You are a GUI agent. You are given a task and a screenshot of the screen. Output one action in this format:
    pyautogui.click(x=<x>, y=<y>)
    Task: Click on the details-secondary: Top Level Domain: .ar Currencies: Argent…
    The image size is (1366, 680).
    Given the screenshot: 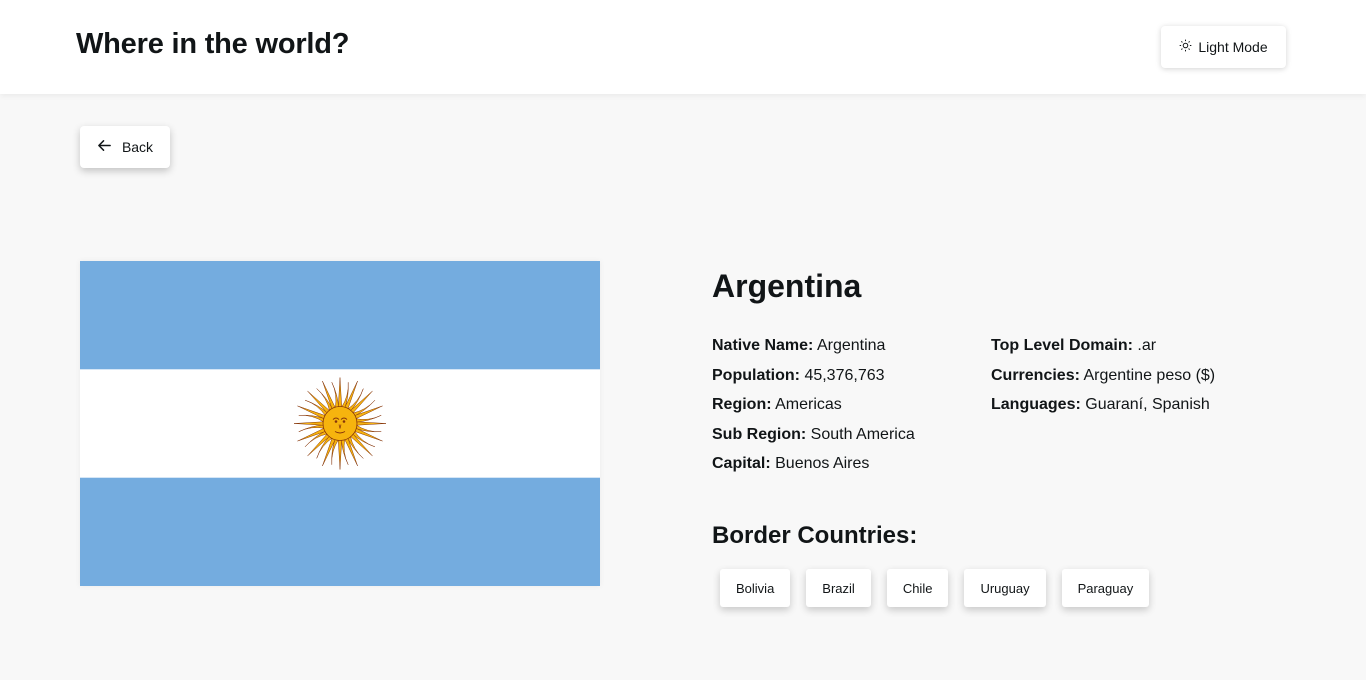 What is the action you would take?
    pyautogui.click(x=1151, y=375)
    